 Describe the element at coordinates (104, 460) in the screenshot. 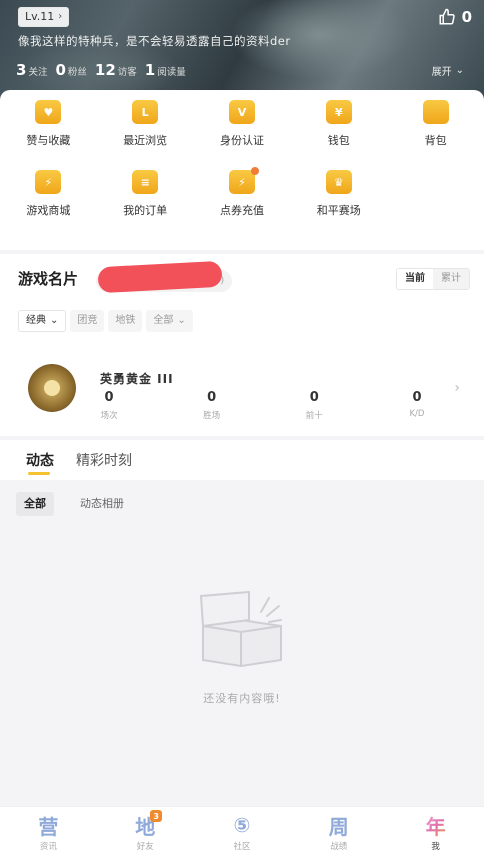

I see `tab-highlights: 精彩时刻` at that location.